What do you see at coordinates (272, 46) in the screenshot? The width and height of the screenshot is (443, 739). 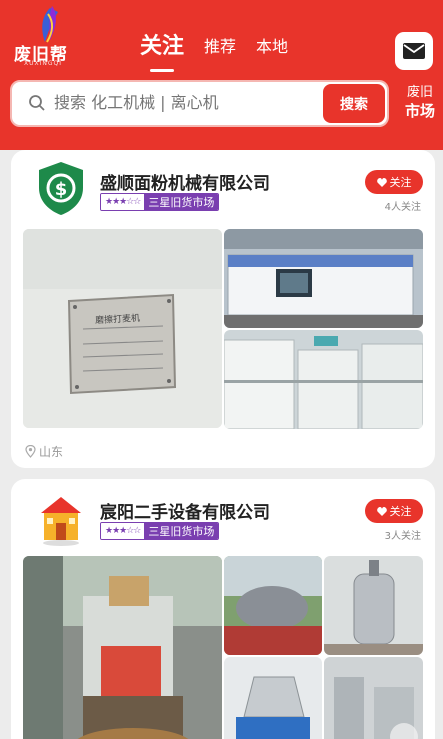 I see `tab-local: 本地` at bounding box center [272, 46].